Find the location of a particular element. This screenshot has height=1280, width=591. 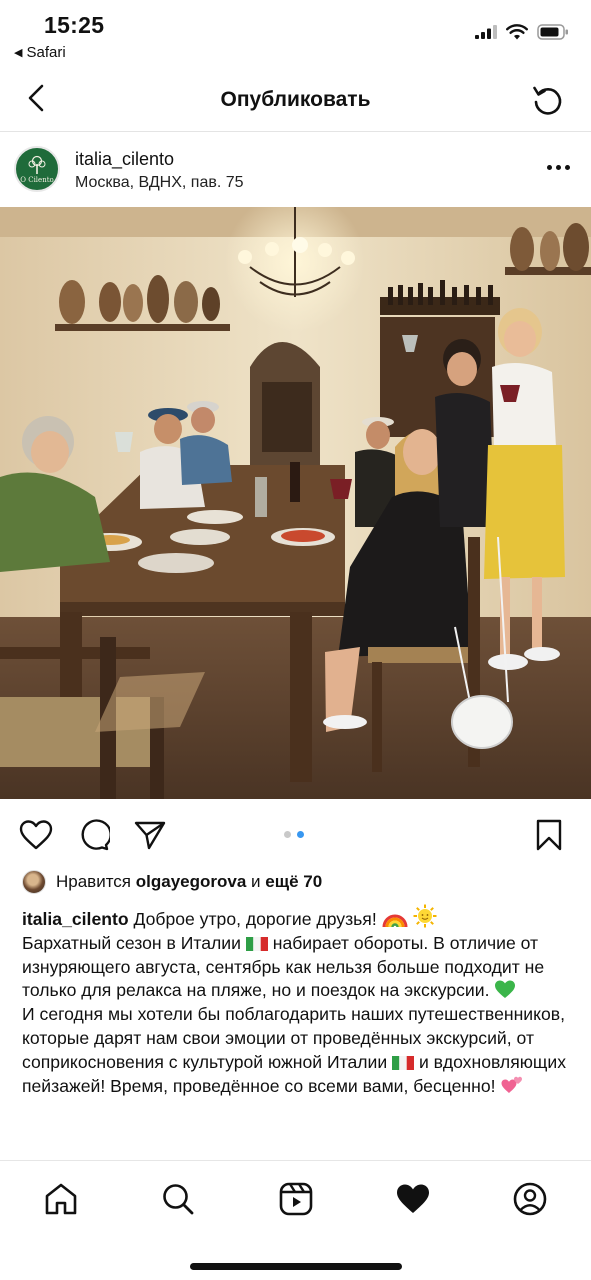

account-avatar: O Cilento is located at coordinates (37, 169).